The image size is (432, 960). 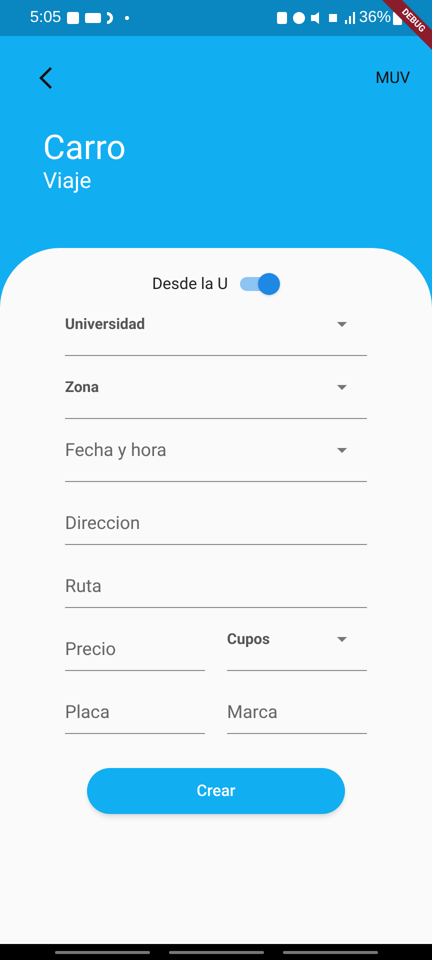 What do you see at coordinates (297, 646) in the screenshot?
I see `dropdown-field: Cupos` at bounding box center [297, 646].